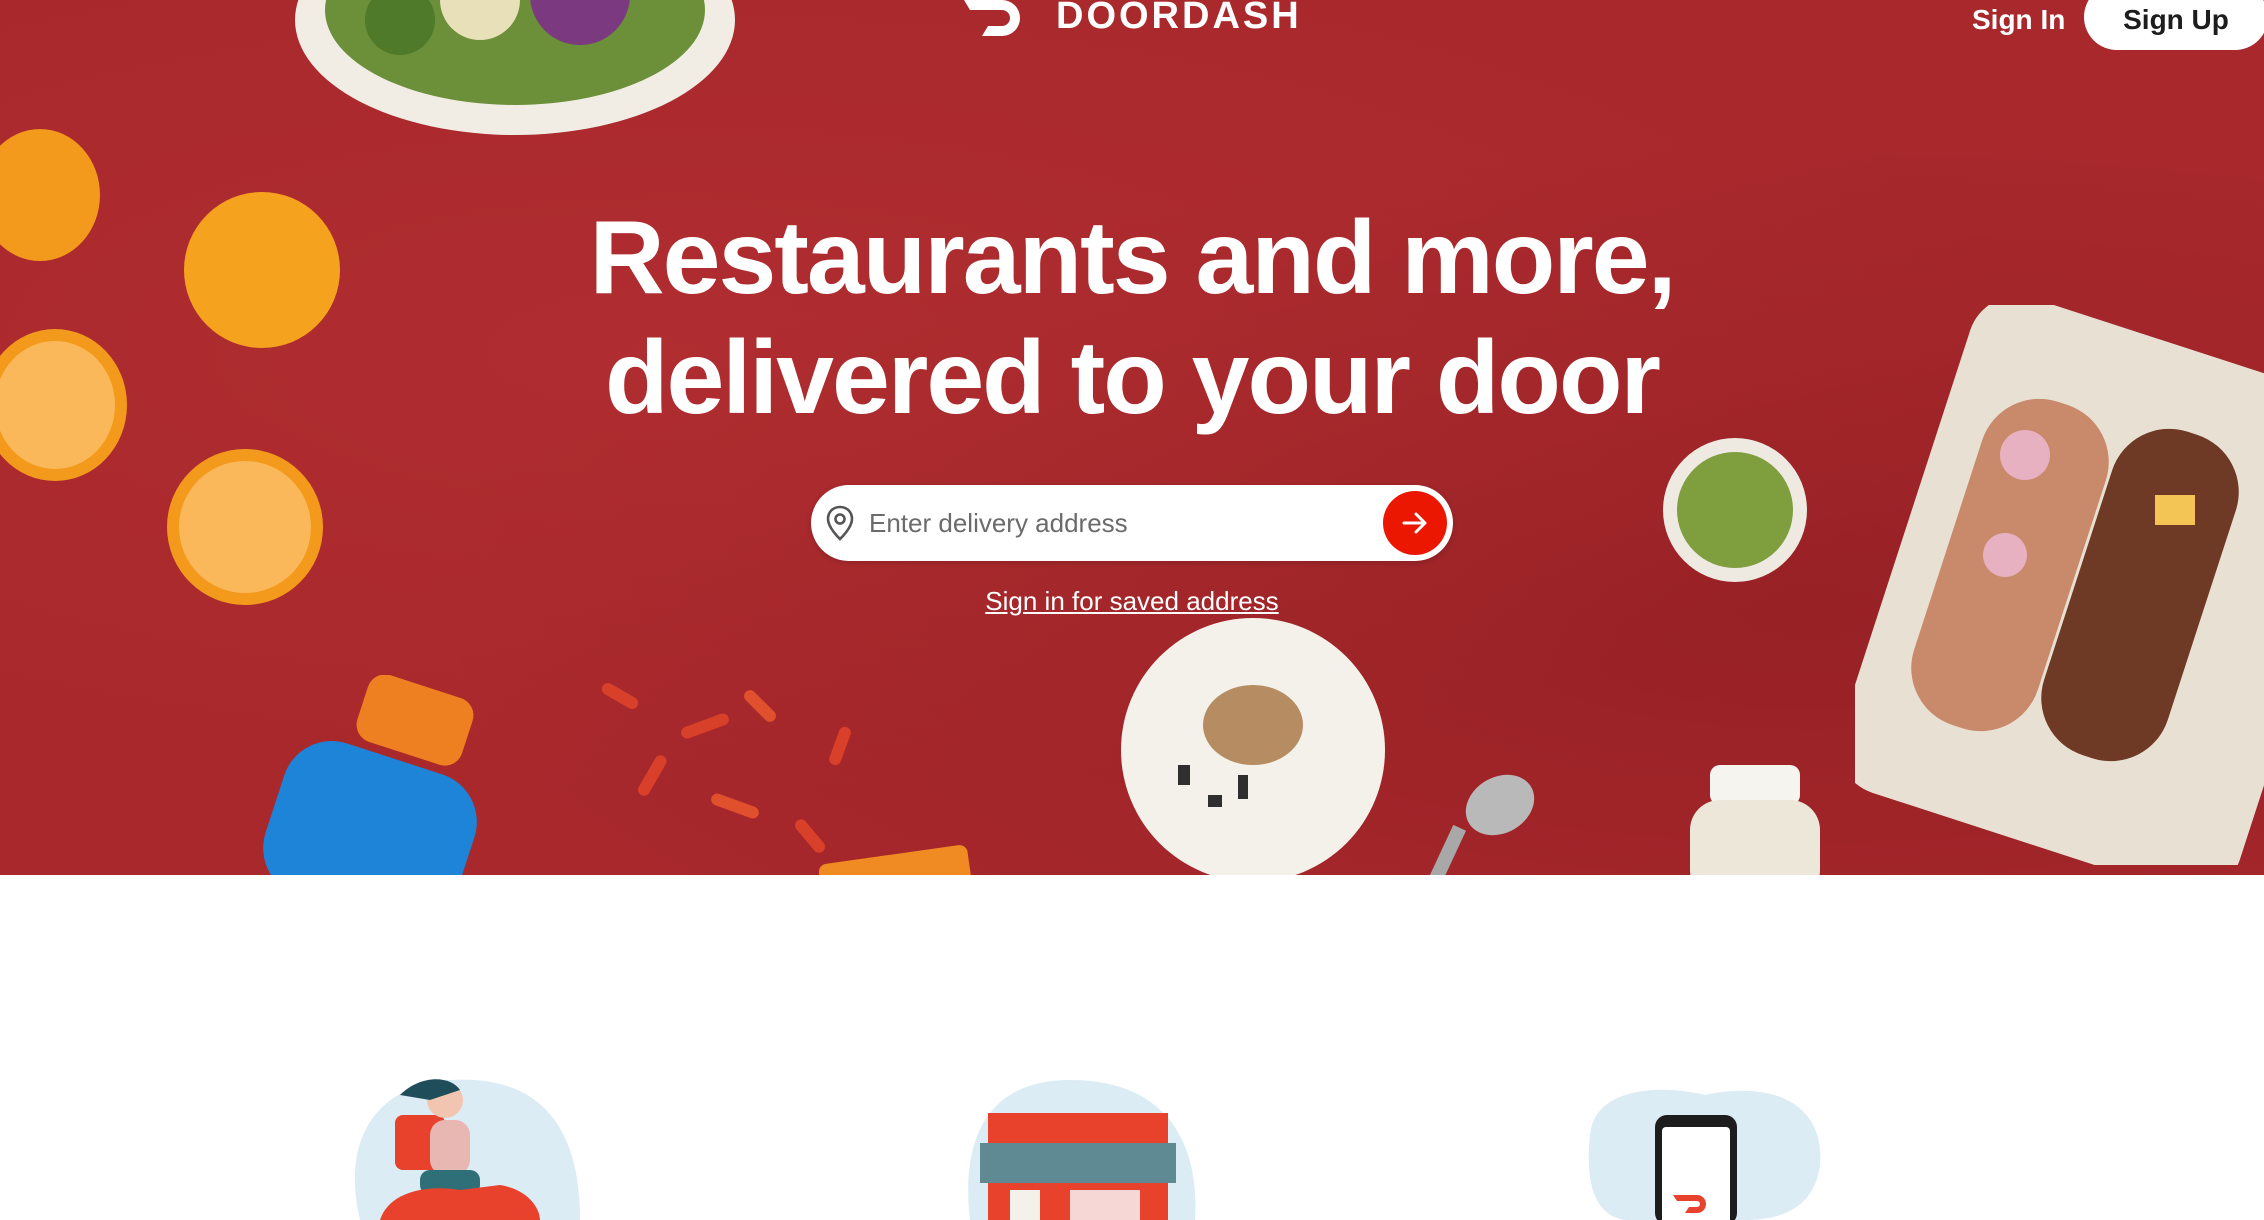 Image resolution: width=2264 pixels, height=1220 pixels. What do you see at coordinates (786, 779) in the screenshot?
I see `snack-chips-image` at bounding box center [786, 779].